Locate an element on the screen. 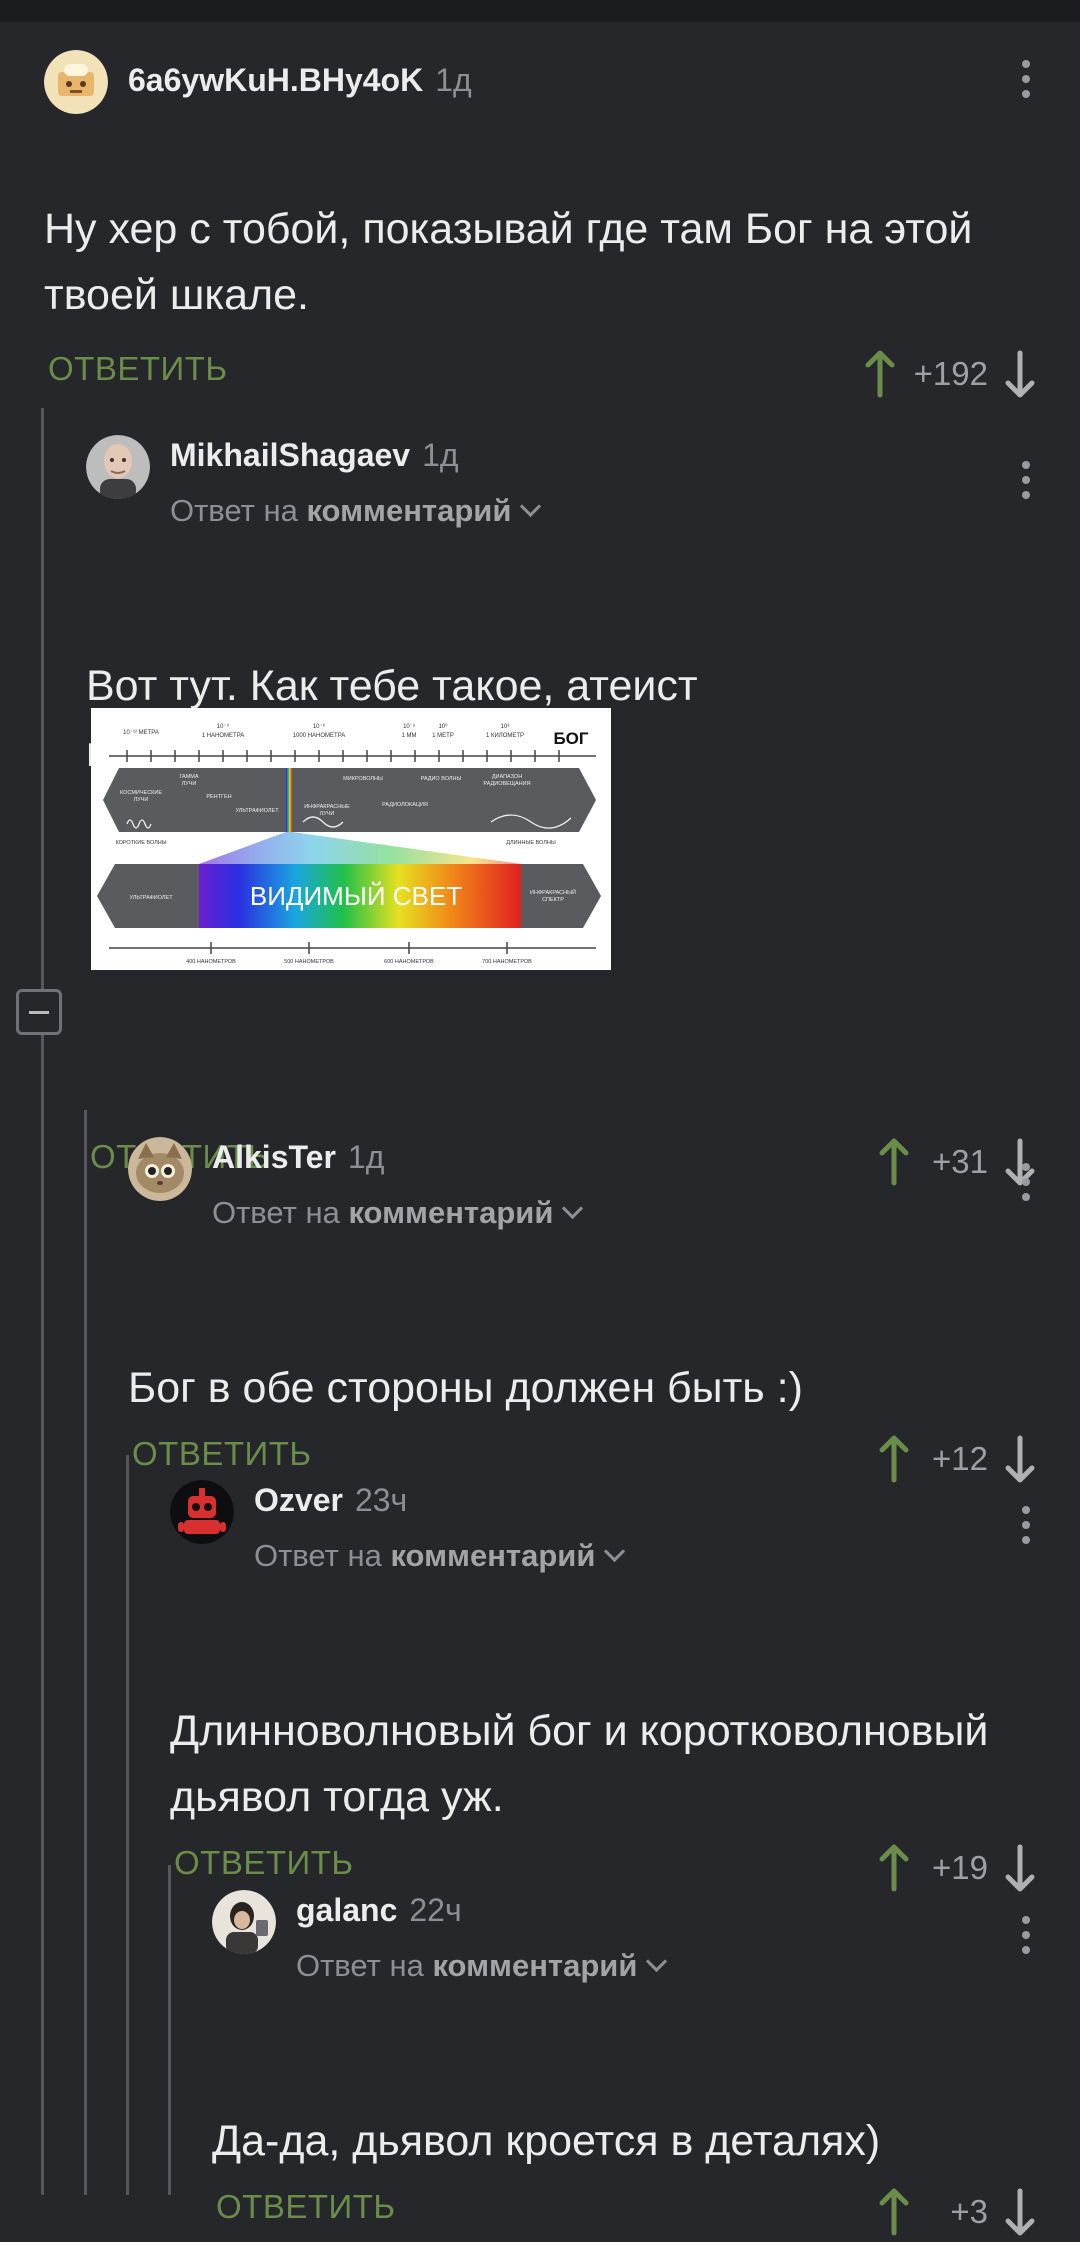 The height and width of the screenshot is (2242, 1080). comment-time: 22ч is located at coordinates (435, 1910).